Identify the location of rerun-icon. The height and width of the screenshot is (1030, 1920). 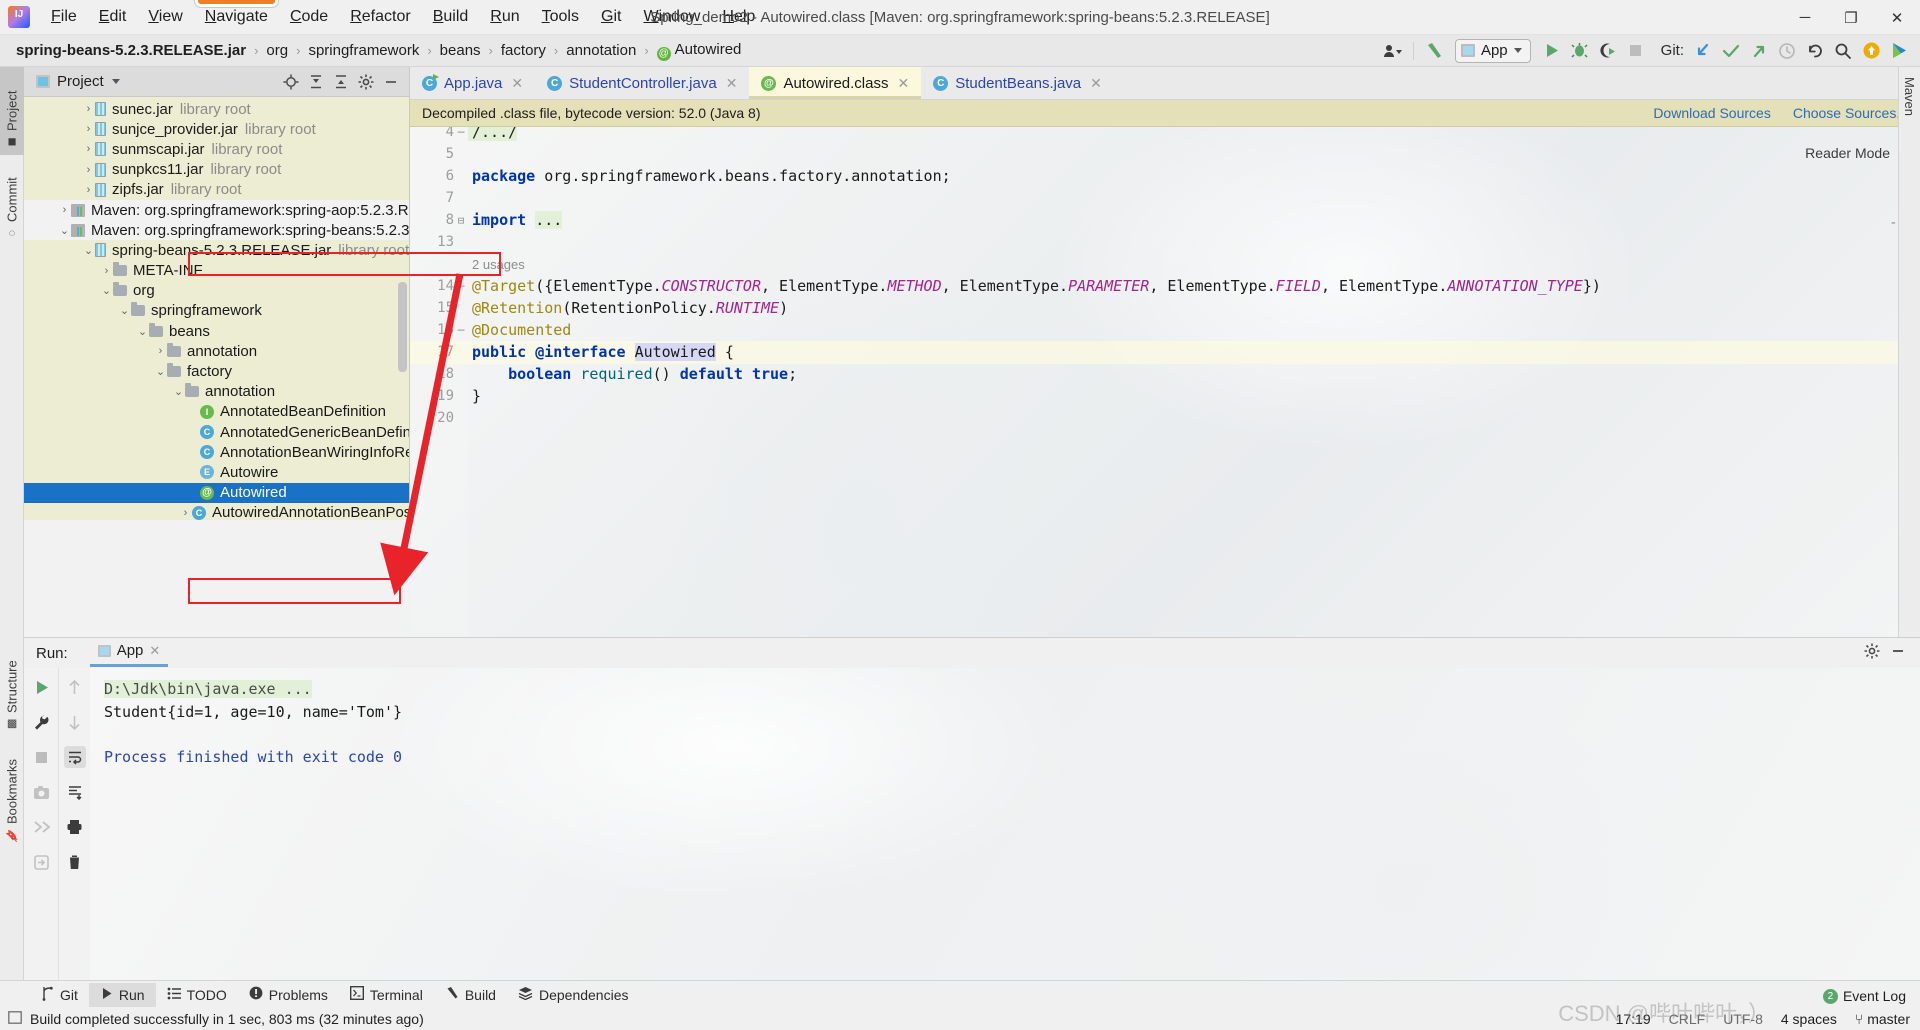
(41, 687).